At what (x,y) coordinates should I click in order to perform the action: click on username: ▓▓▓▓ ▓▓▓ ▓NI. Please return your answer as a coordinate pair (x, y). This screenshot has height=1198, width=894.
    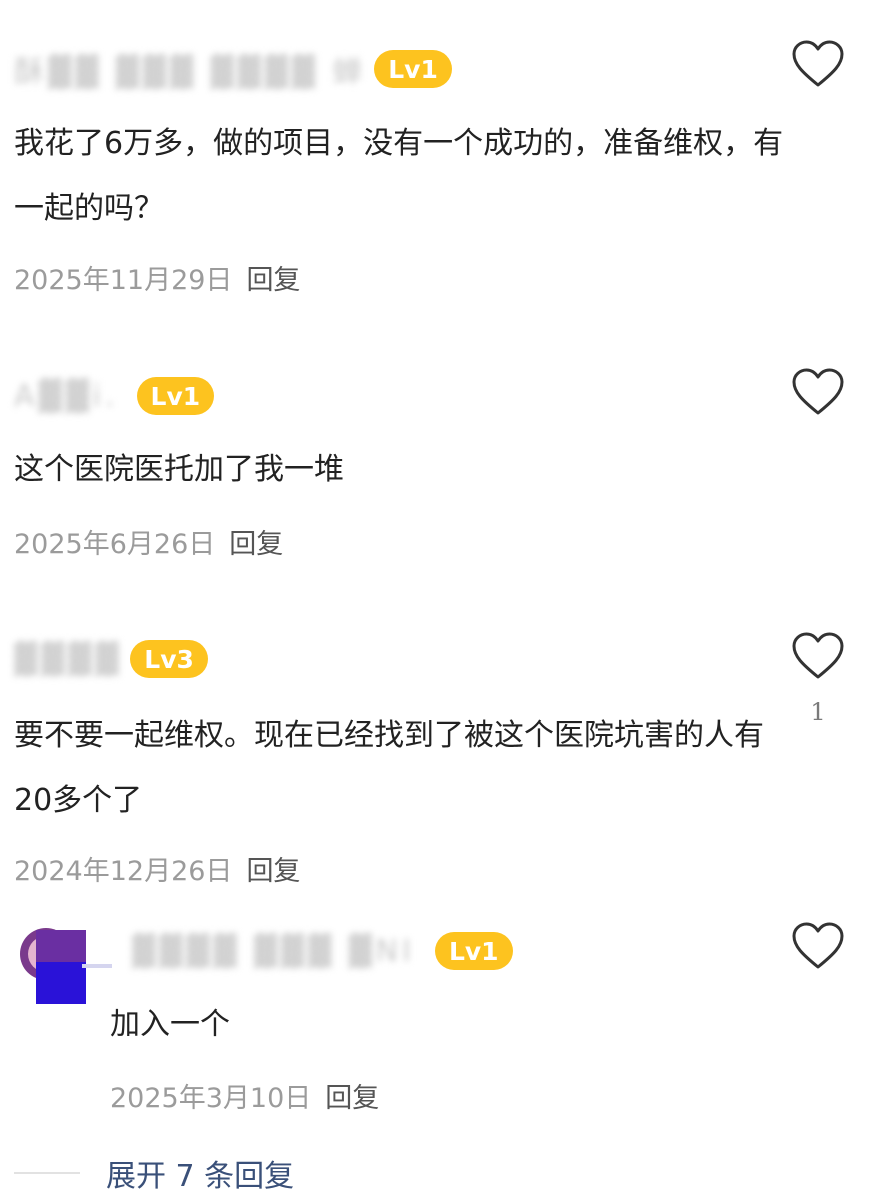
    Looking at the image, I should click on (273, 951).